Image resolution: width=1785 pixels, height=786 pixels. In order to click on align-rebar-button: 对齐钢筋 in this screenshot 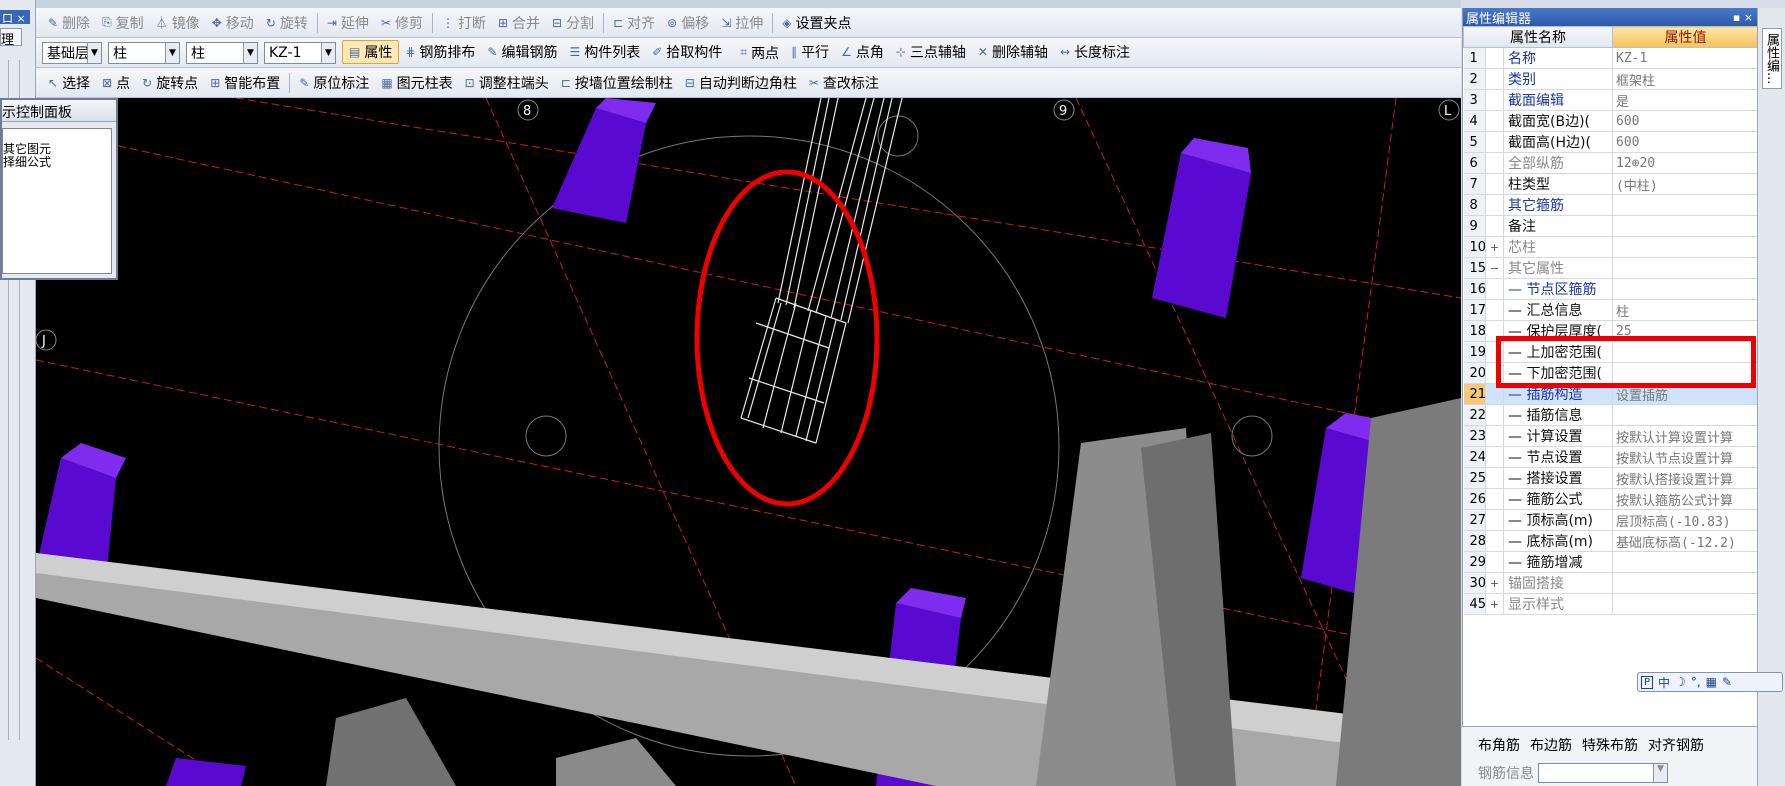, I will do `click(1676, 745)`.